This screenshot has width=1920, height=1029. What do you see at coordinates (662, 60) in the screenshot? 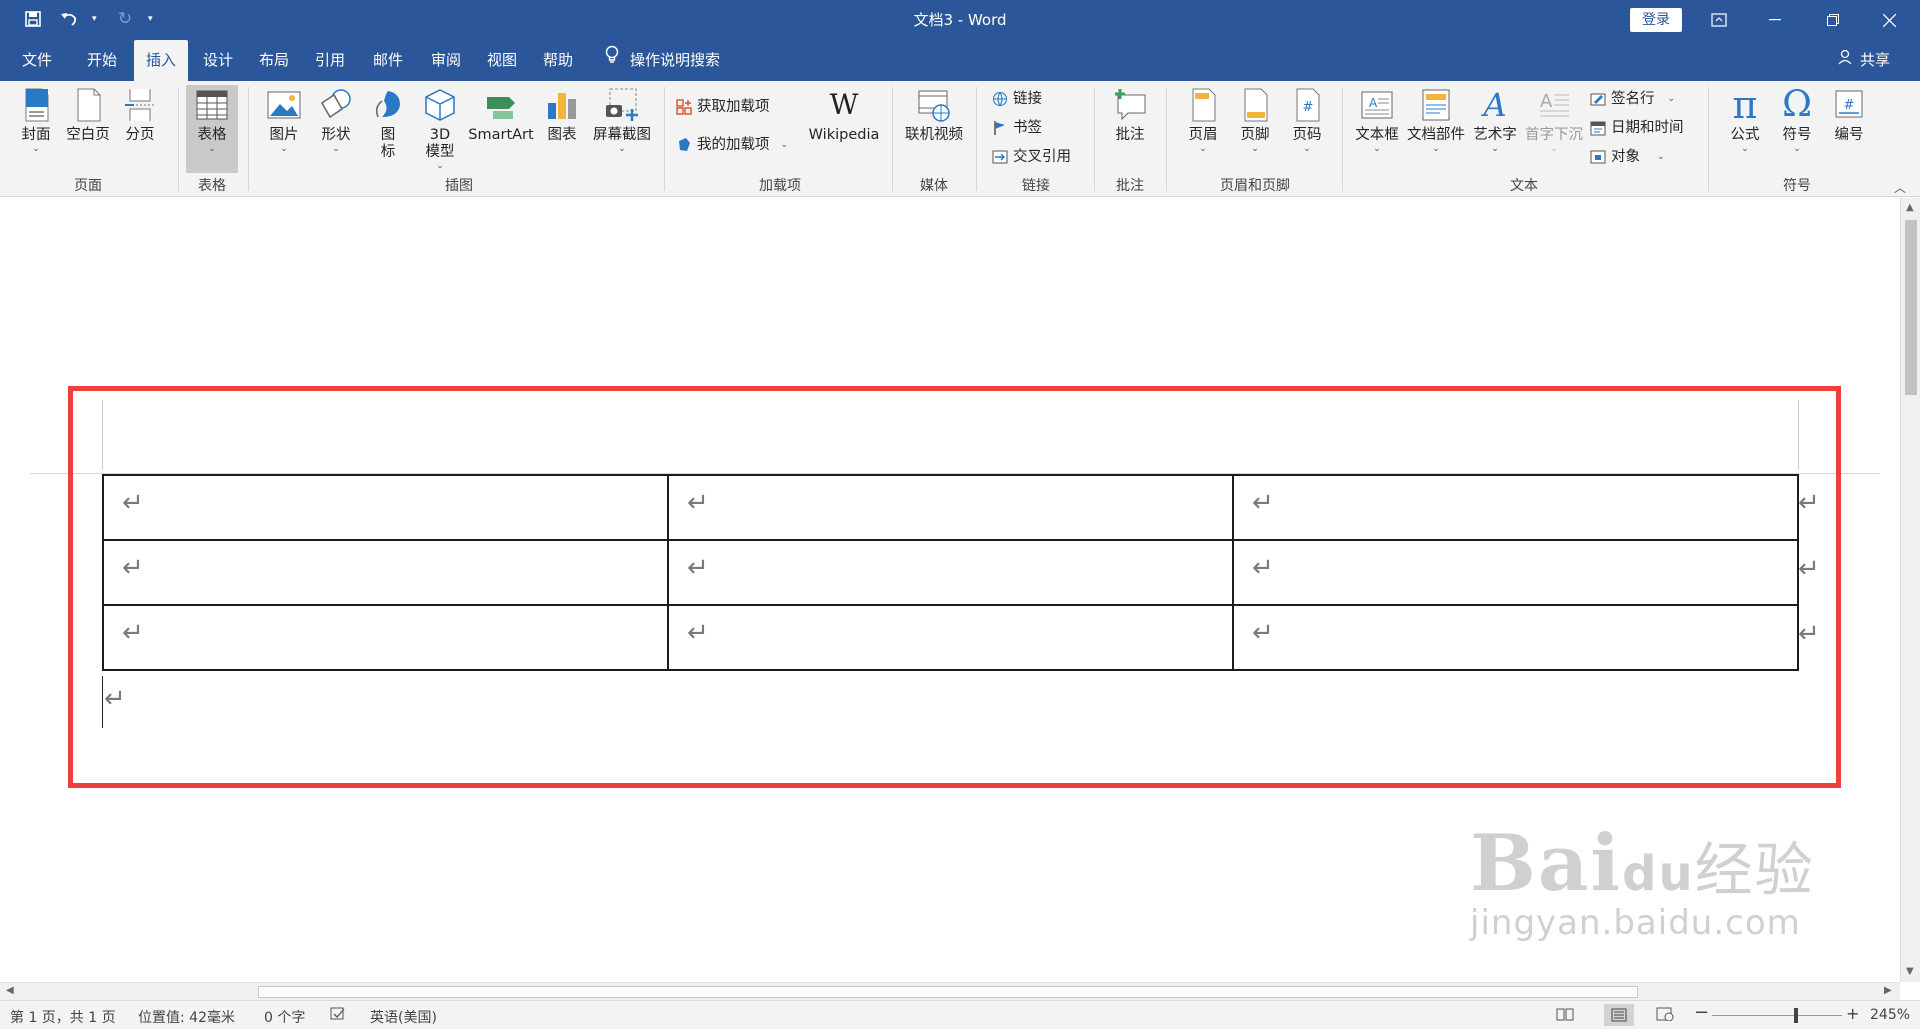
I see `tell-me-search: 操作说明搜索` at bounding box center [662, 60].